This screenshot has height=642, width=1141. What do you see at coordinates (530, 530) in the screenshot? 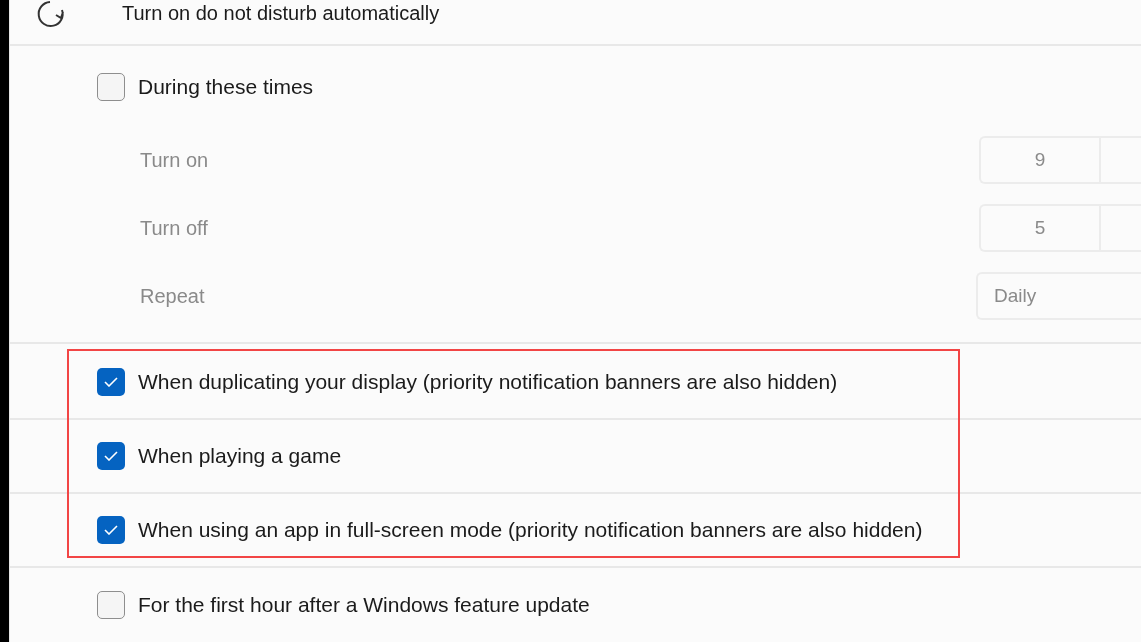
I see `option-label: When using an app in full-screen mode (priority notification banners are also hidden)` at bounding box center [530, 530].